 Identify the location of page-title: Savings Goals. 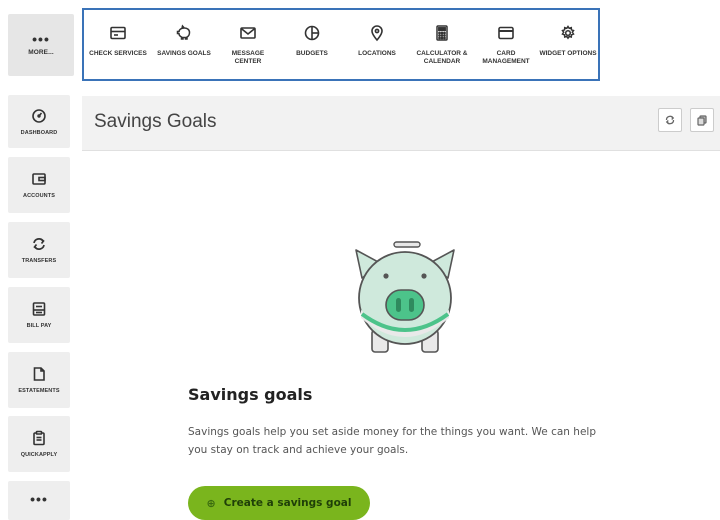
(155, 121).